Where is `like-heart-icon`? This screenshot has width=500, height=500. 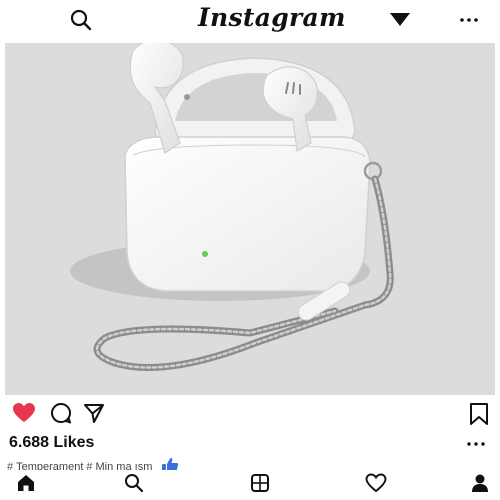 like-heart-icon is located at coordinates (24, 415).